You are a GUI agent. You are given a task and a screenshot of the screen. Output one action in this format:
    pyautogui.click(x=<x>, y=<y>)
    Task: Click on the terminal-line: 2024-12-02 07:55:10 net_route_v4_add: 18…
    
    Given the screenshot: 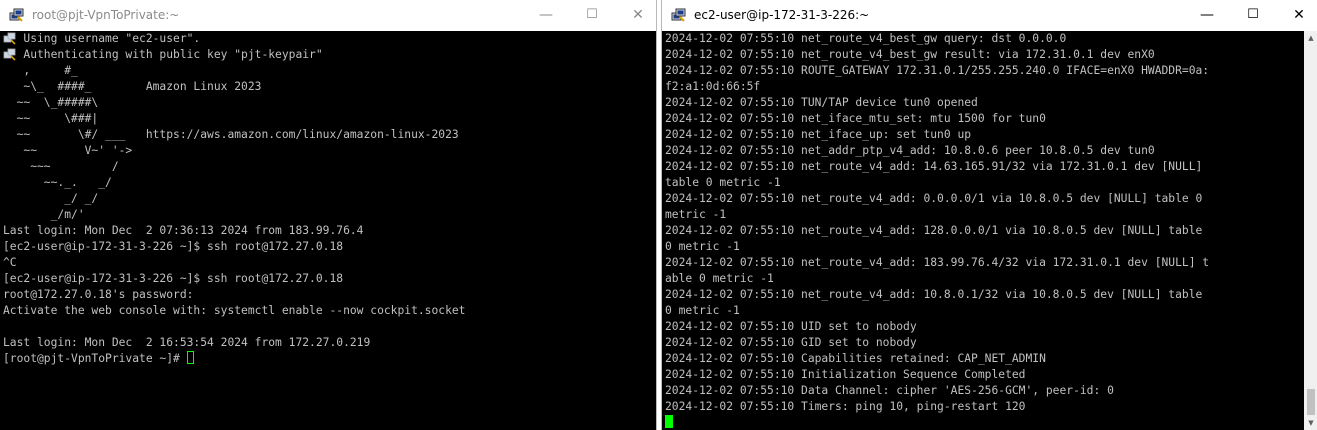 What is the action you would take?
    pyautogui.click(x=937, y=262)
    